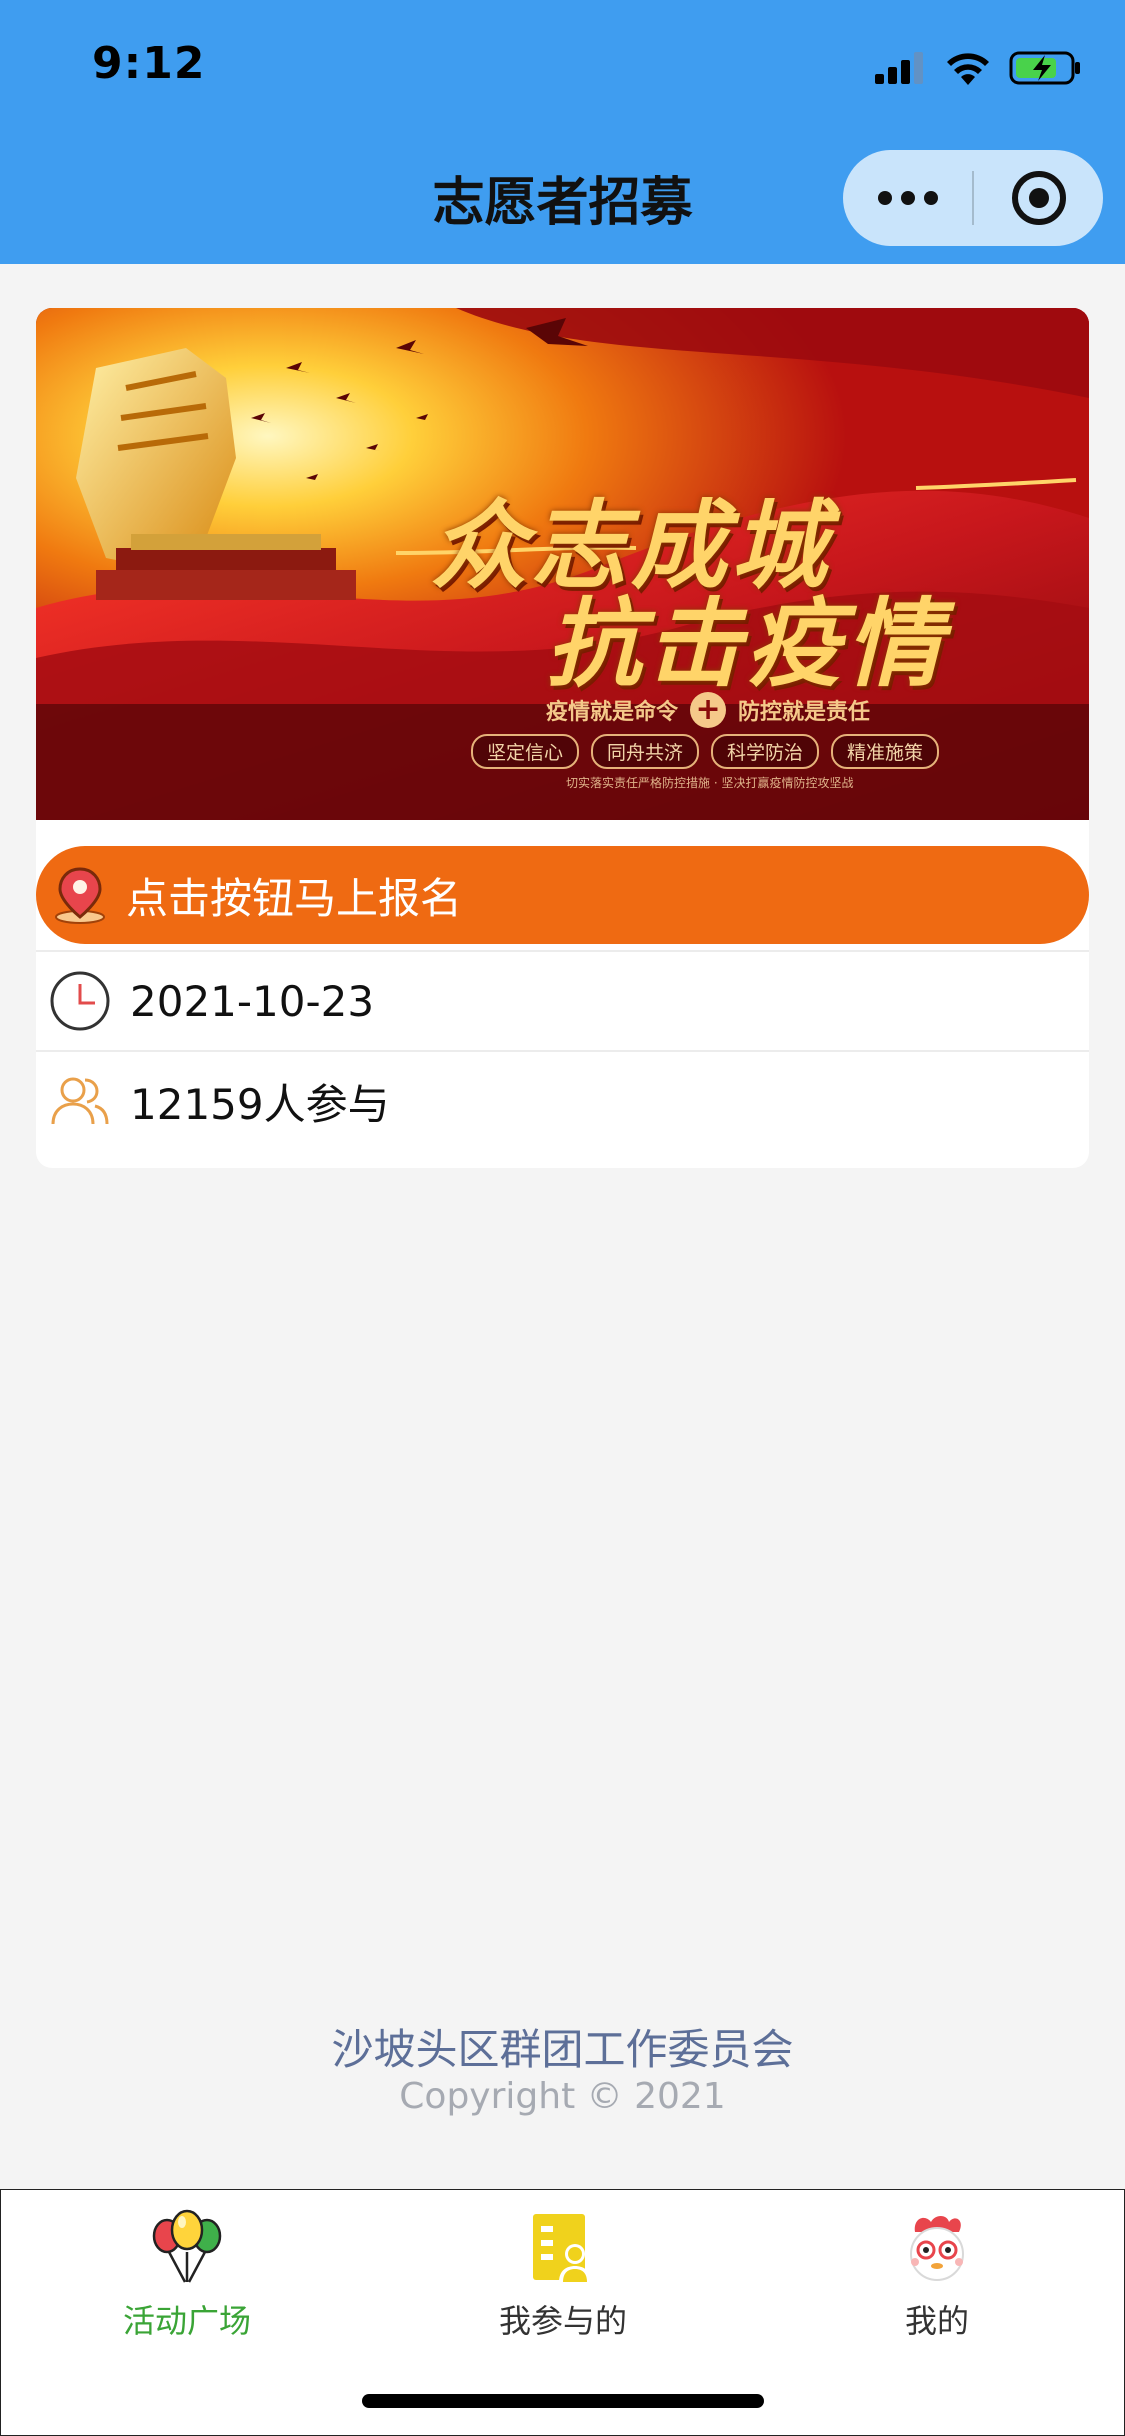  I want to click on tab-joined: 我参与的, so click(563, 2275).